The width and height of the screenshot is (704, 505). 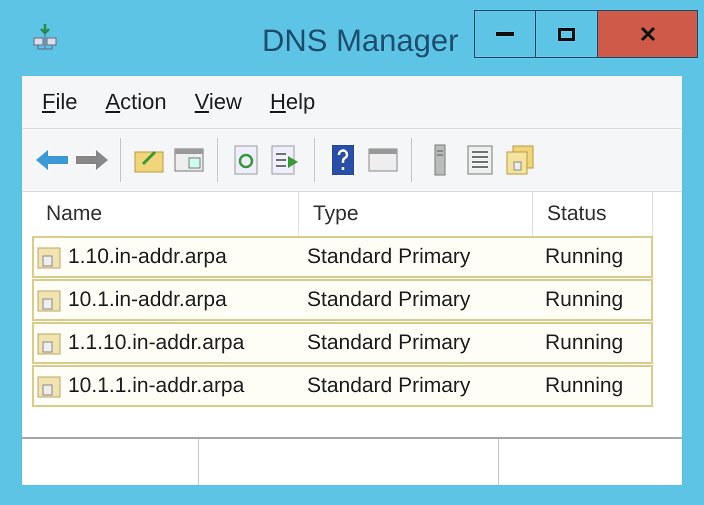 What do you see at coordinates (136, 102) in the screenshot?
I see `menu-item: Action` at bounding box center [136, 102].